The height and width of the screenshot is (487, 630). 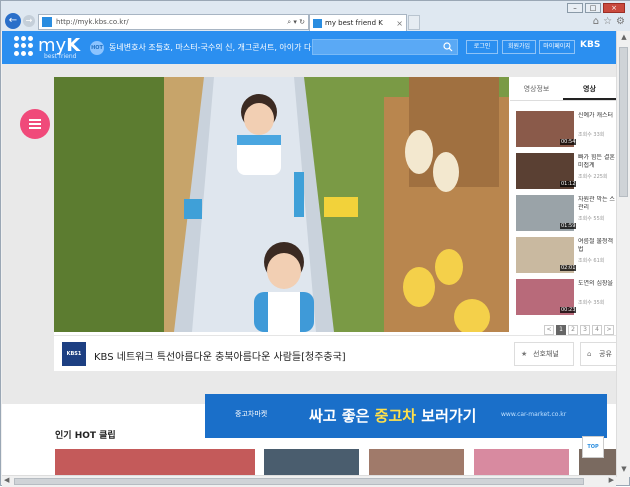 What do you see at coordinates (597, 208) in the screenshot?
I see `related-video-title-line2: 관리` at bounding box center [597, 208].